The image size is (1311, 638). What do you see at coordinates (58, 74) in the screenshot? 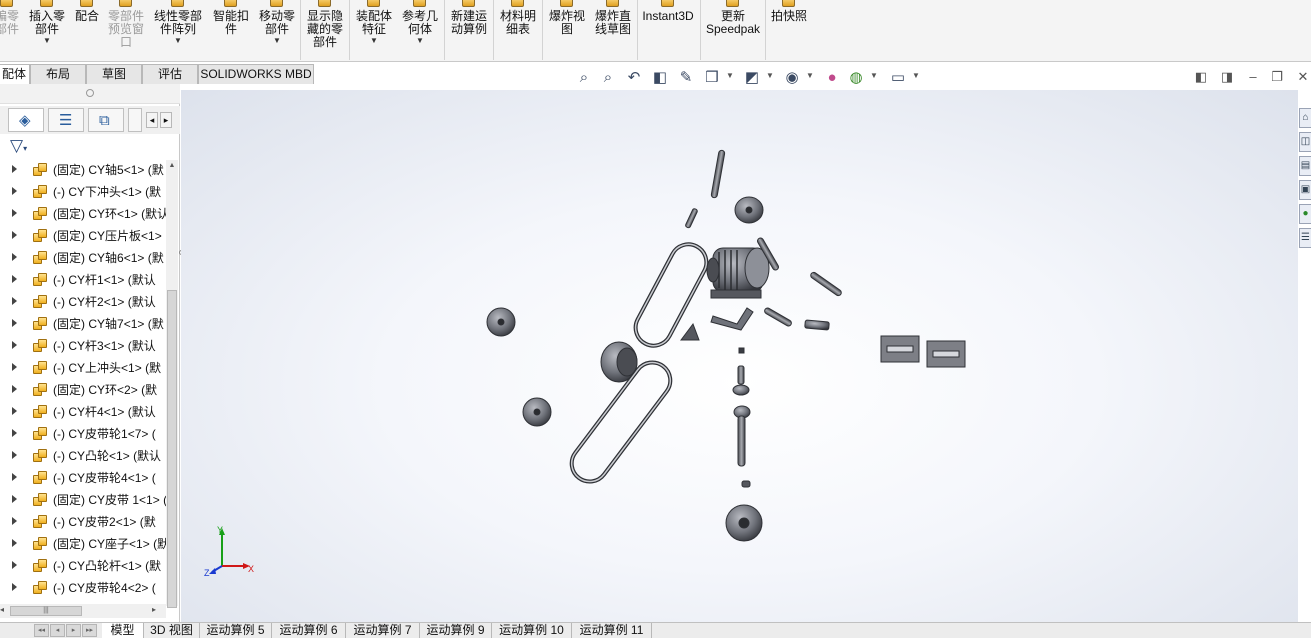
I see `tab-layout: 布局` at bounding box center [58, 74].